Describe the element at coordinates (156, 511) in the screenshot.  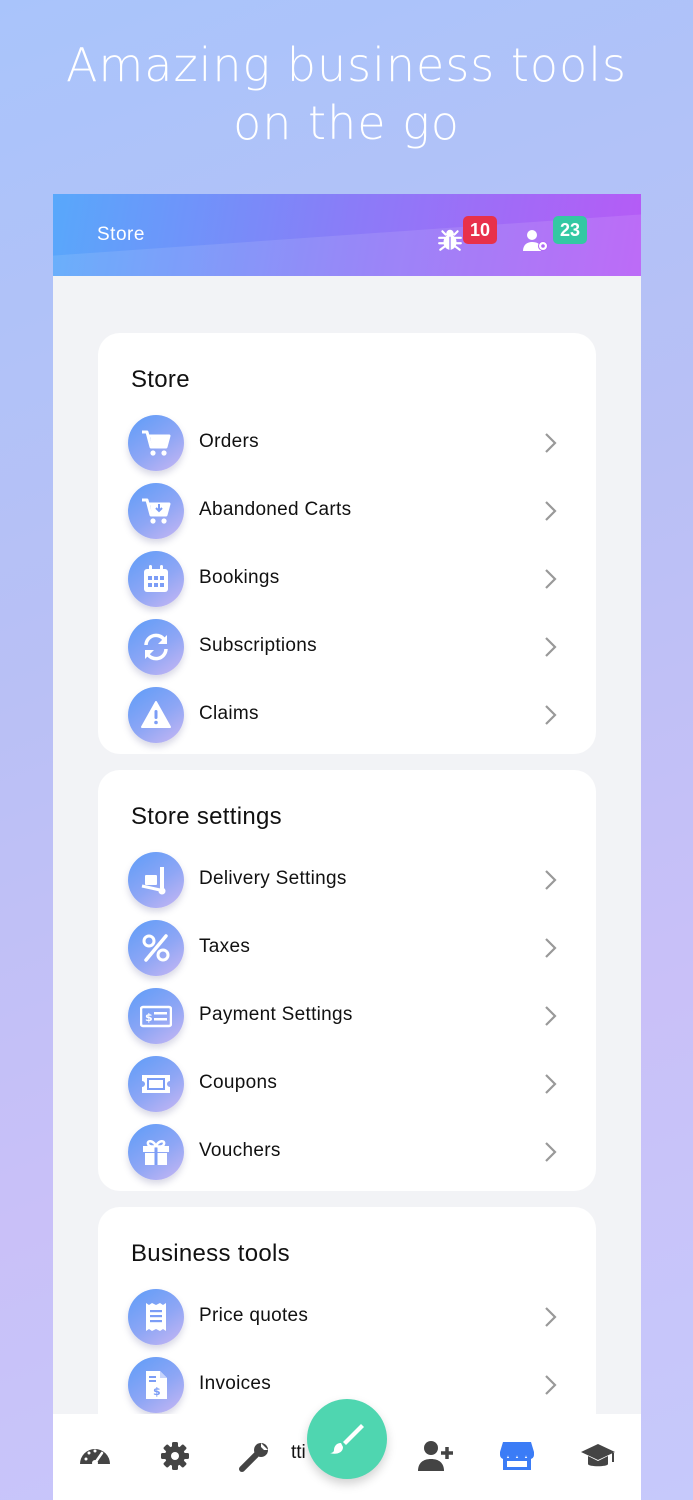
I see `cart-download-icon` at that location.